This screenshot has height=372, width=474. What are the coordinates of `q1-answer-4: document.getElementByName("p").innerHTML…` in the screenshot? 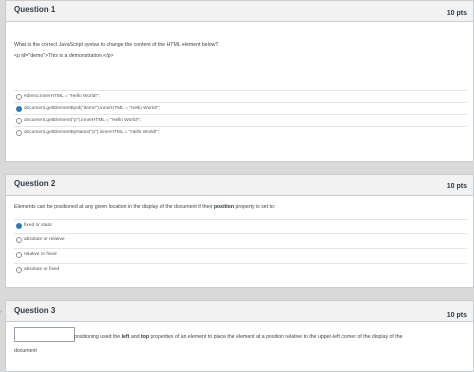 It's located at (240, 132).